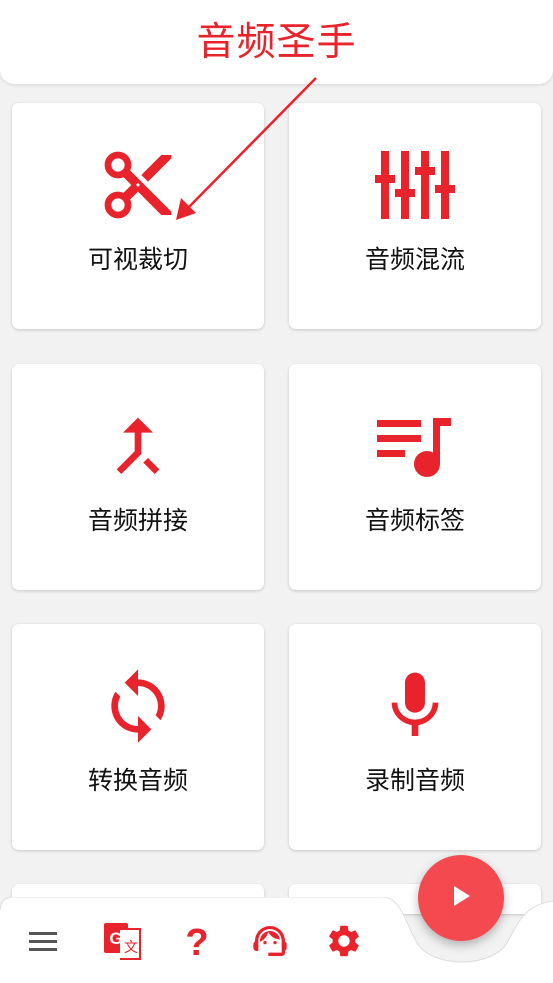  I want to click on support-button, so click(270, 941).